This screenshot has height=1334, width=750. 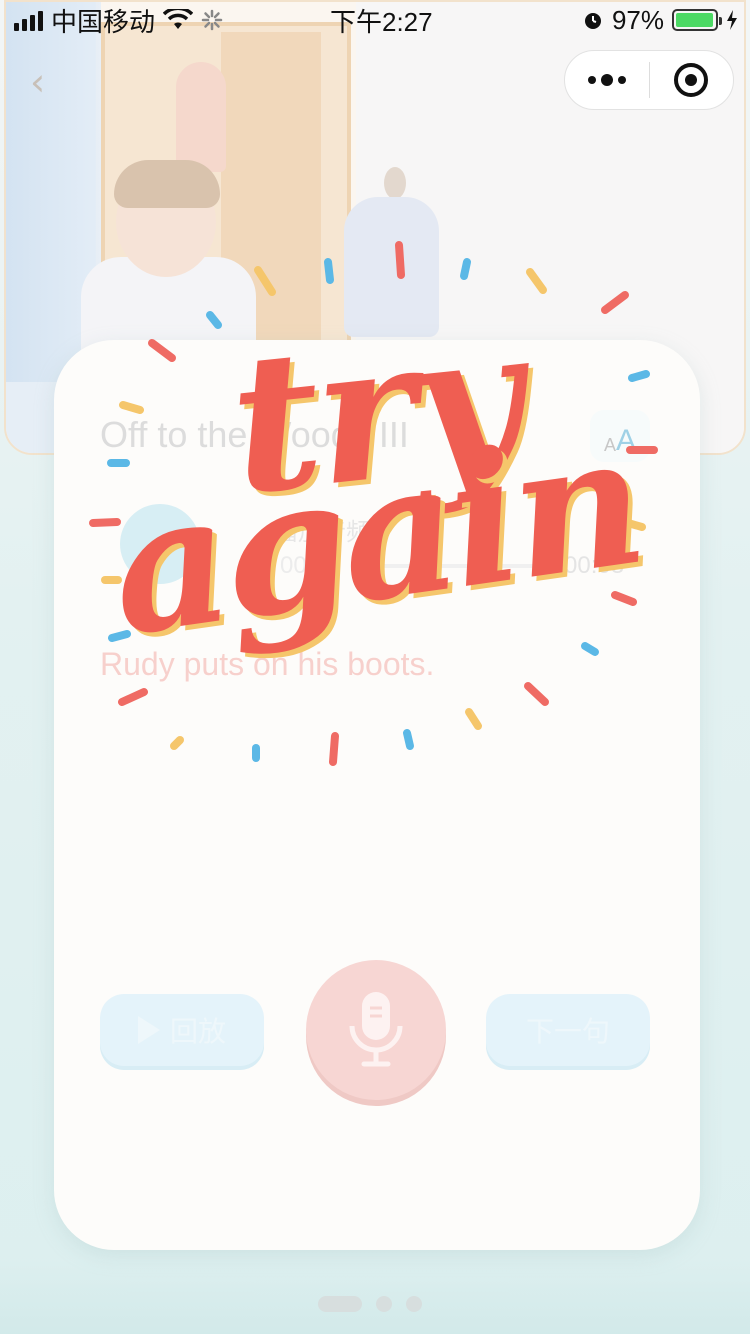 What do you see at coordinates (310, 565) in the screenshot?
I see `audio-current-time: 00:00` at bounding box center [310, 565].